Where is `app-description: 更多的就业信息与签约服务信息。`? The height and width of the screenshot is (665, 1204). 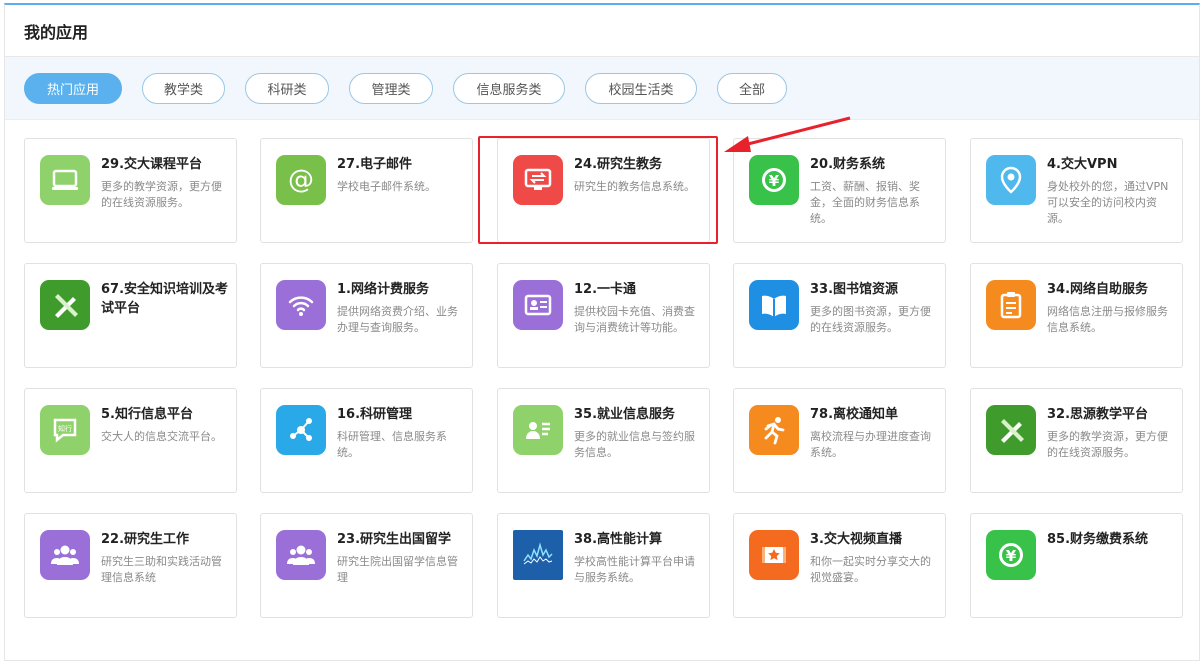 app-description: 更多的就业信息与签约服务信息。 is located at coordinates (634, 444).